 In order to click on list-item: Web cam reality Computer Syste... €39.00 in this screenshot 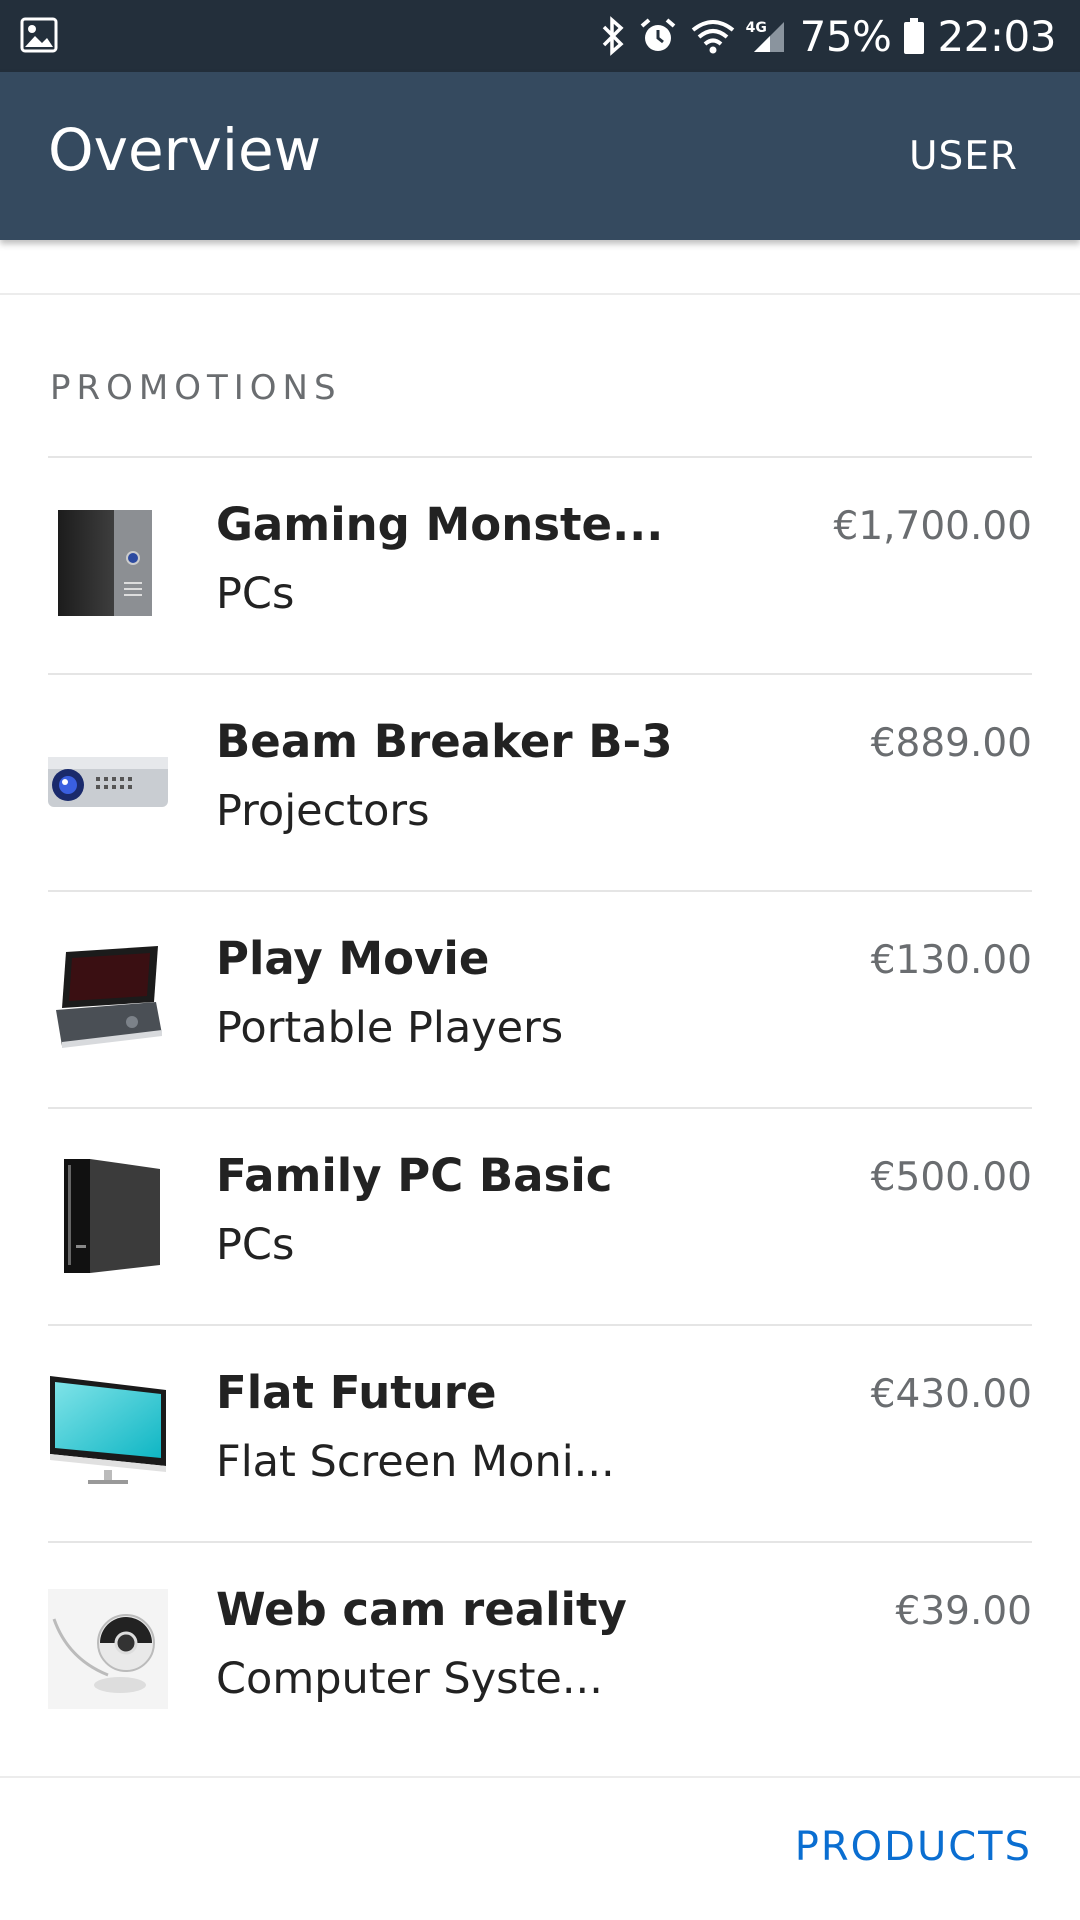, I will do `click(540, 1649)`.